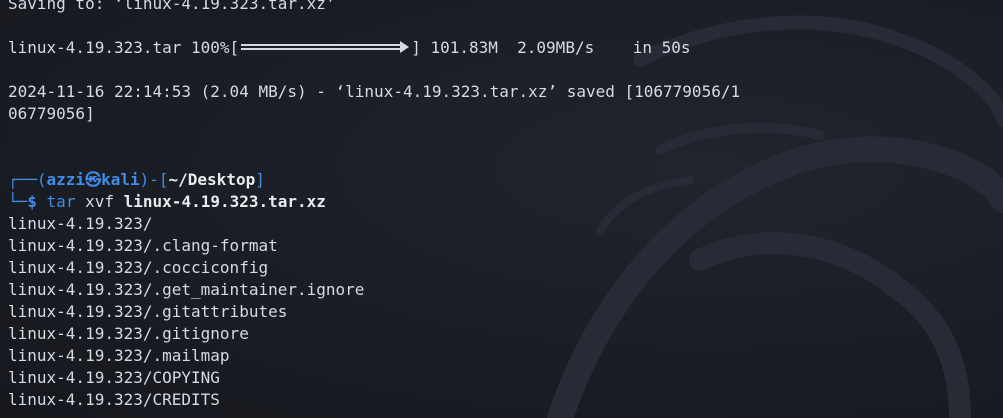 Image resolution: width=1003 pixels, height=418 pixels. What do you see at coordinates (120, 179) in the screenshot?
I see `prompt-host: kali` at bounding box center [120, 179].